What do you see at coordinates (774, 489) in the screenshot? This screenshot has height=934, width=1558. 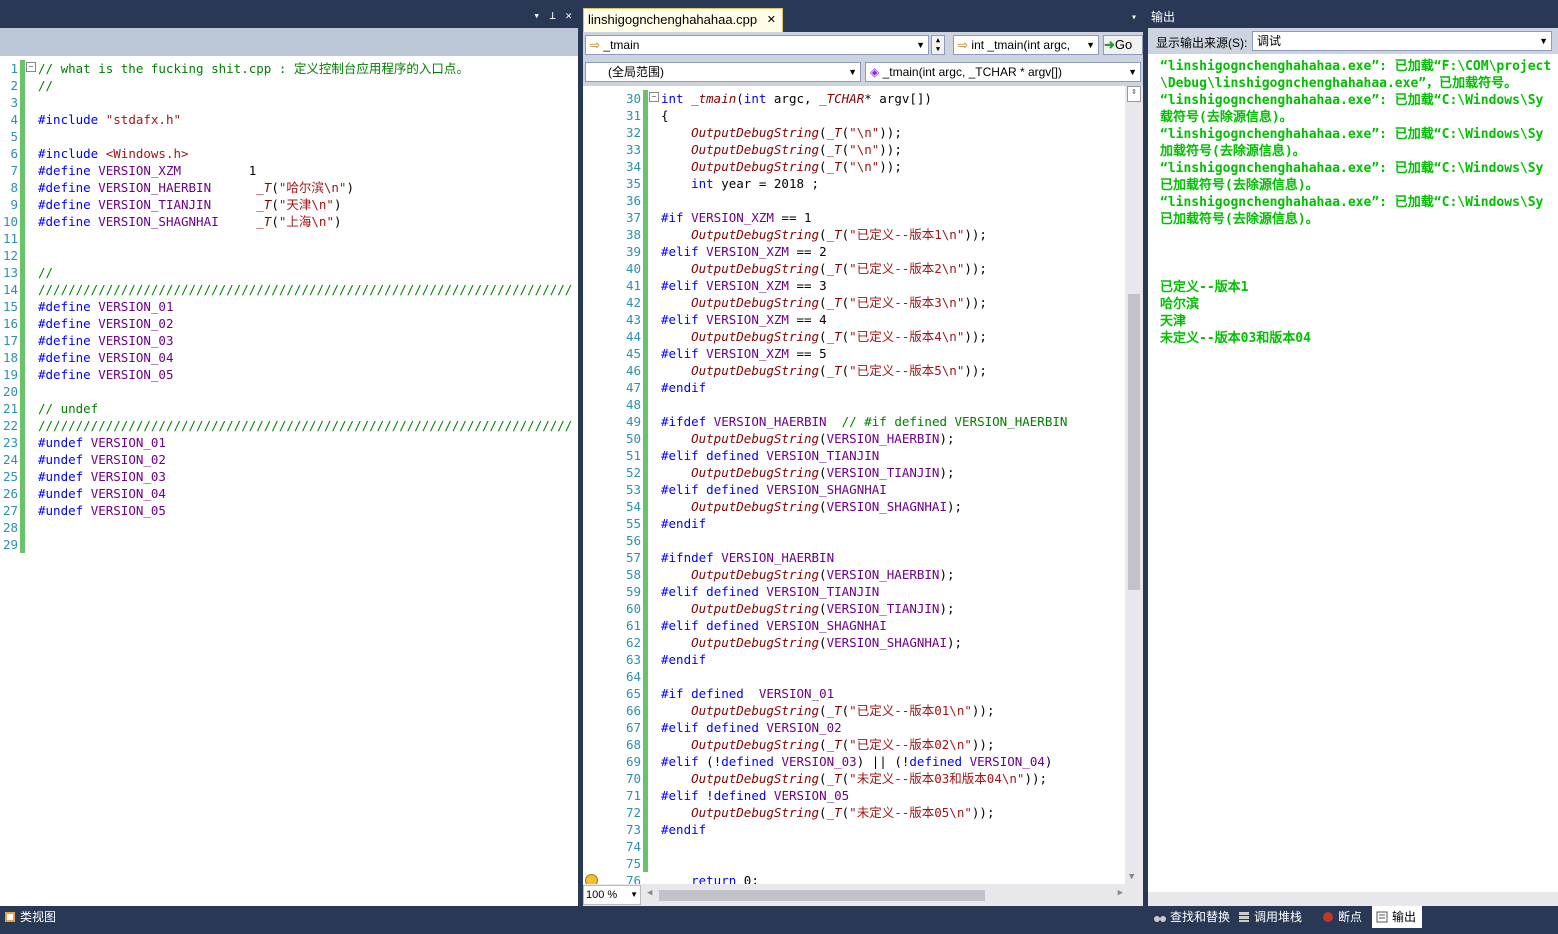 I see `code-line: #elif defined VERSION_SHAGNHAI` at bounding box center [774, 489].